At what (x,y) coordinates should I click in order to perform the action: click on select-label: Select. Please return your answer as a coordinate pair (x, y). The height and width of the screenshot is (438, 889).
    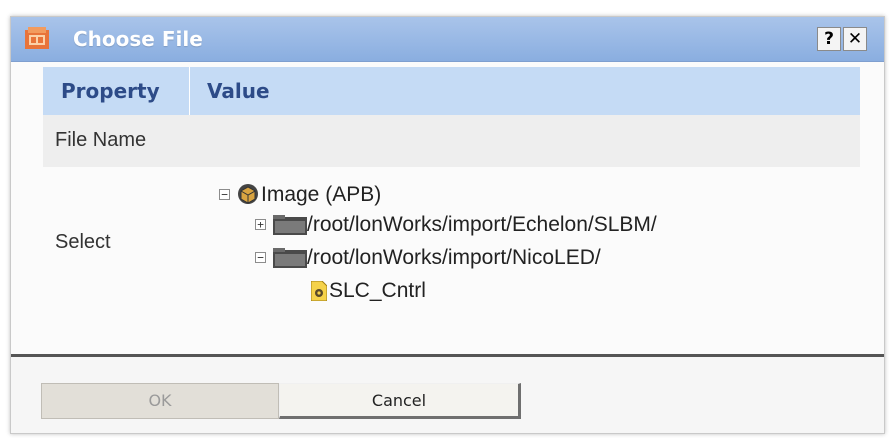
    Looking at the image, I should click on (83, 242).